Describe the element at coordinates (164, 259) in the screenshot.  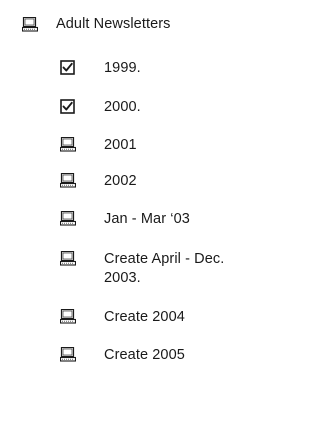
I see `list-item-label-line-1: Create April - Dec.` at that location.